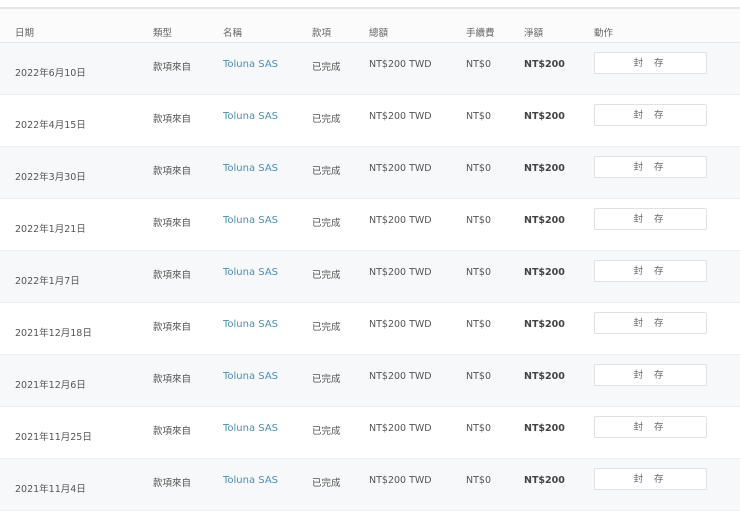 The image size is (740, 511). What do you see at coordinates (50, 385) in the screenshot?
I see `row-date: 2021年12月6日` at bounding box center [50, 385].